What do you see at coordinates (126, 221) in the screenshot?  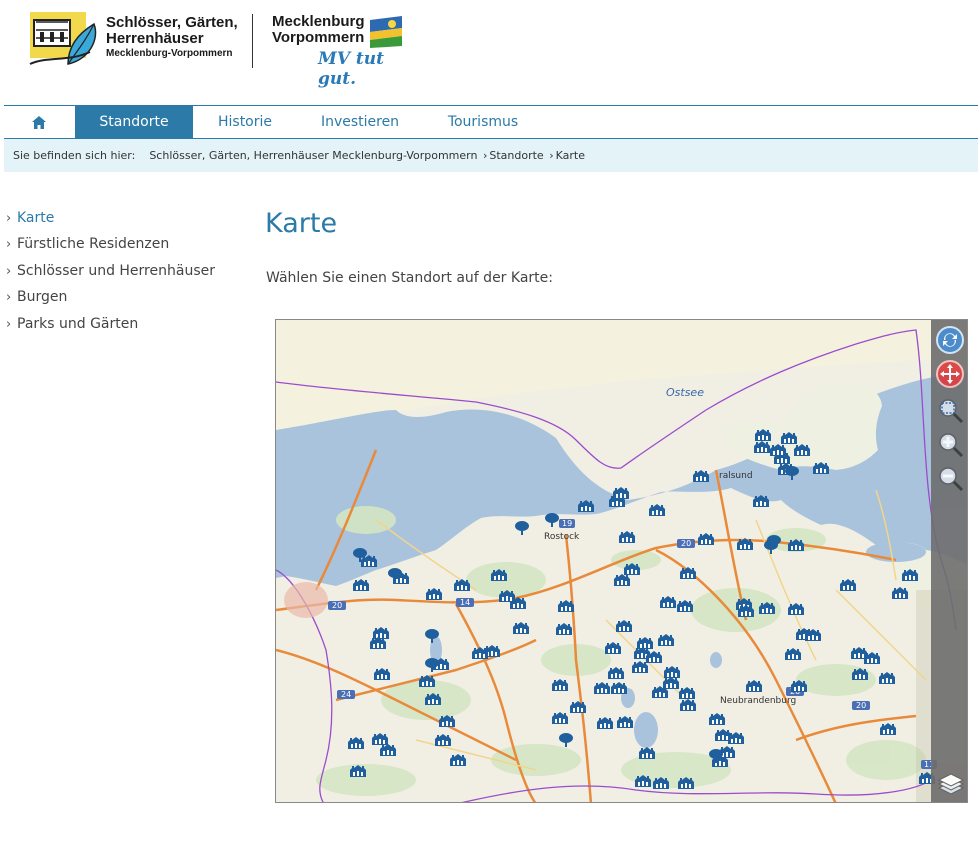 I see `sidebar-item-karte: › Karte` at bounding box center [126, 221].